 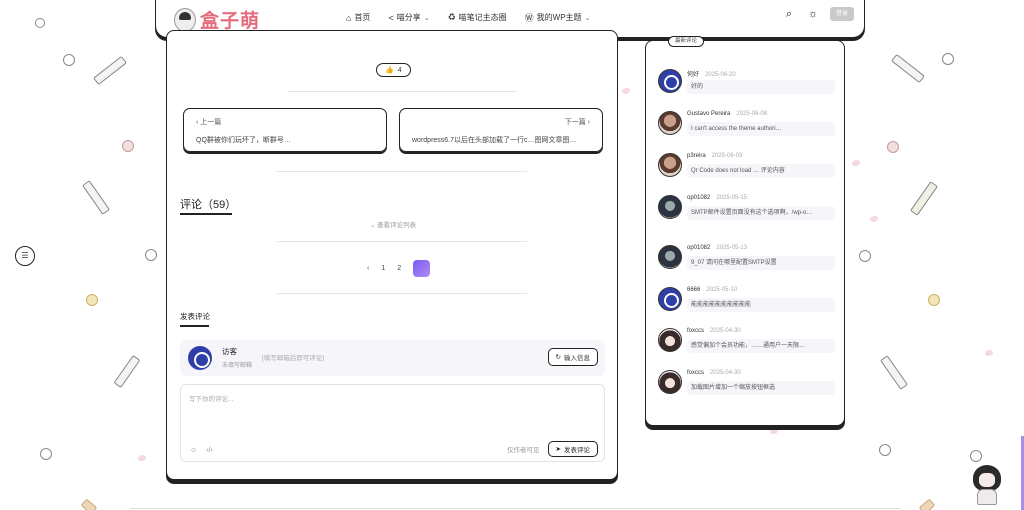 I want to click on visitor-email-status: 未填写邮箱, so click(x=237, y=366).